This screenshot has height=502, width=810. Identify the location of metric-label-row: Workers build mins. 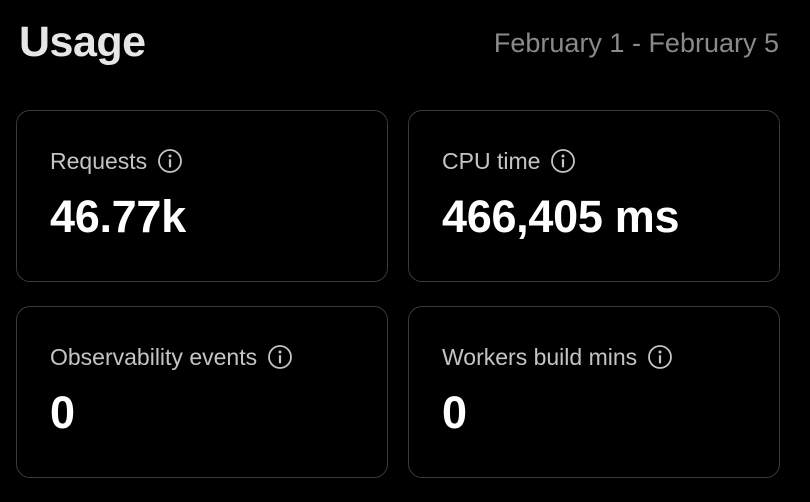
(557, 357).